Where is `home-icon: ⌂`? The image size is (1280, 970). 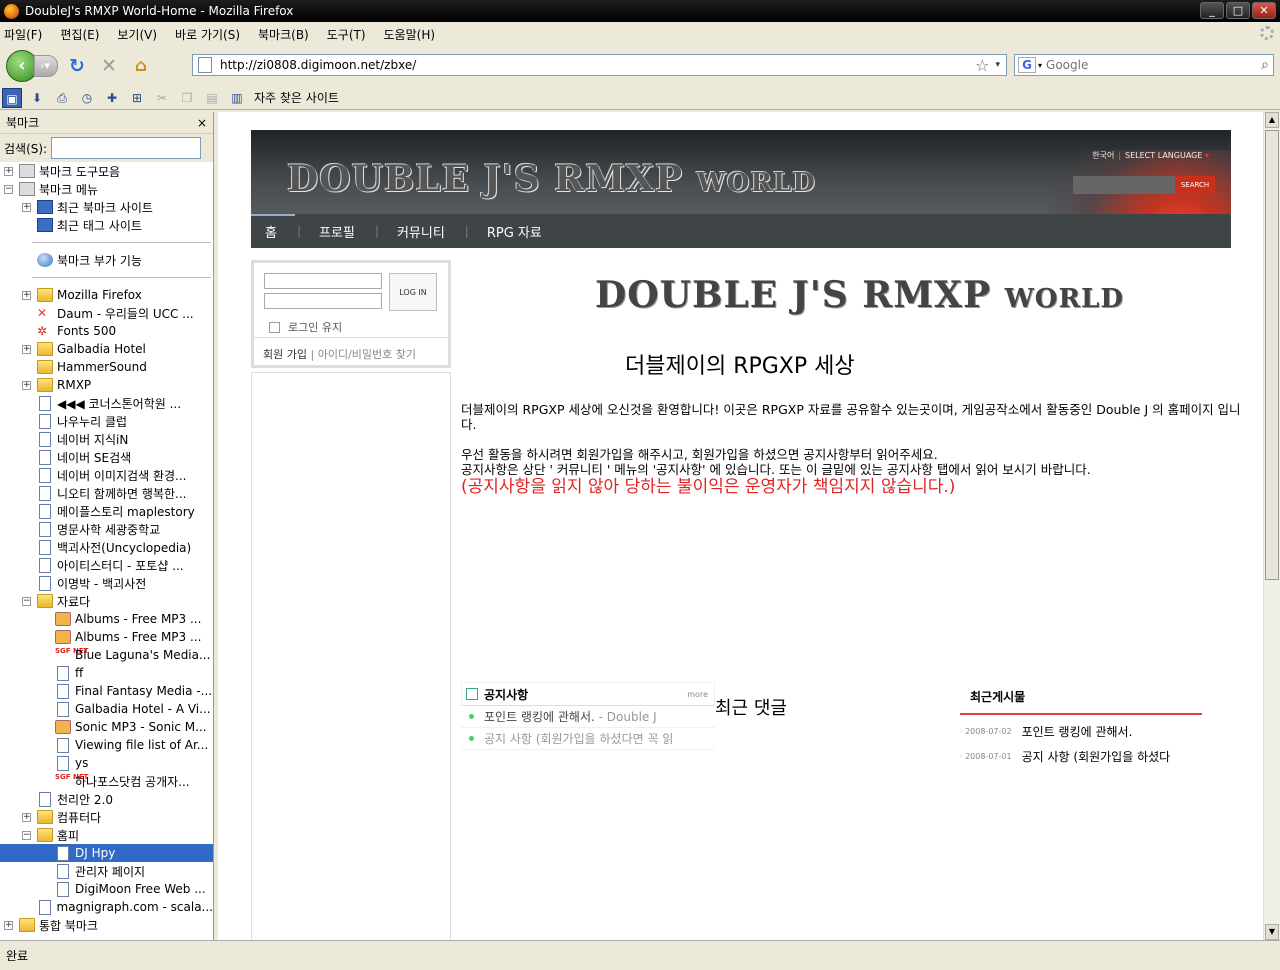 home-icon: ⌂ is located at coordinates (141, 66).